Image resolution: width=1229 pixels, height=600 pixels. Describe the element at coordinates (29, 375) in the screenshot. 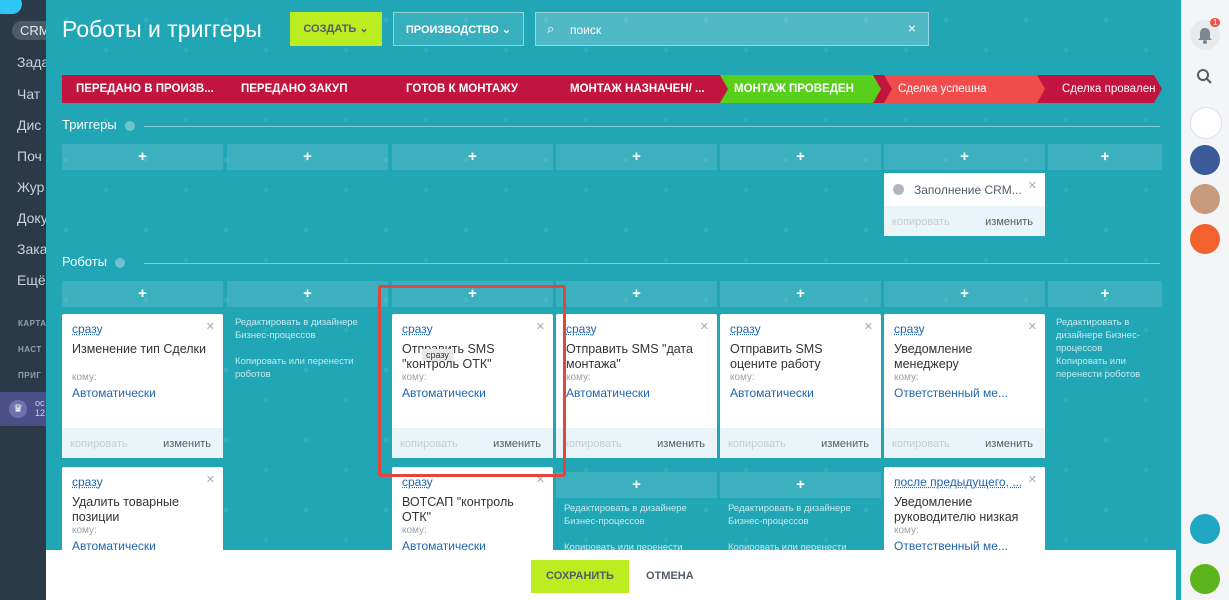

I see `nav-invite-link: ПРИГ` at that location.